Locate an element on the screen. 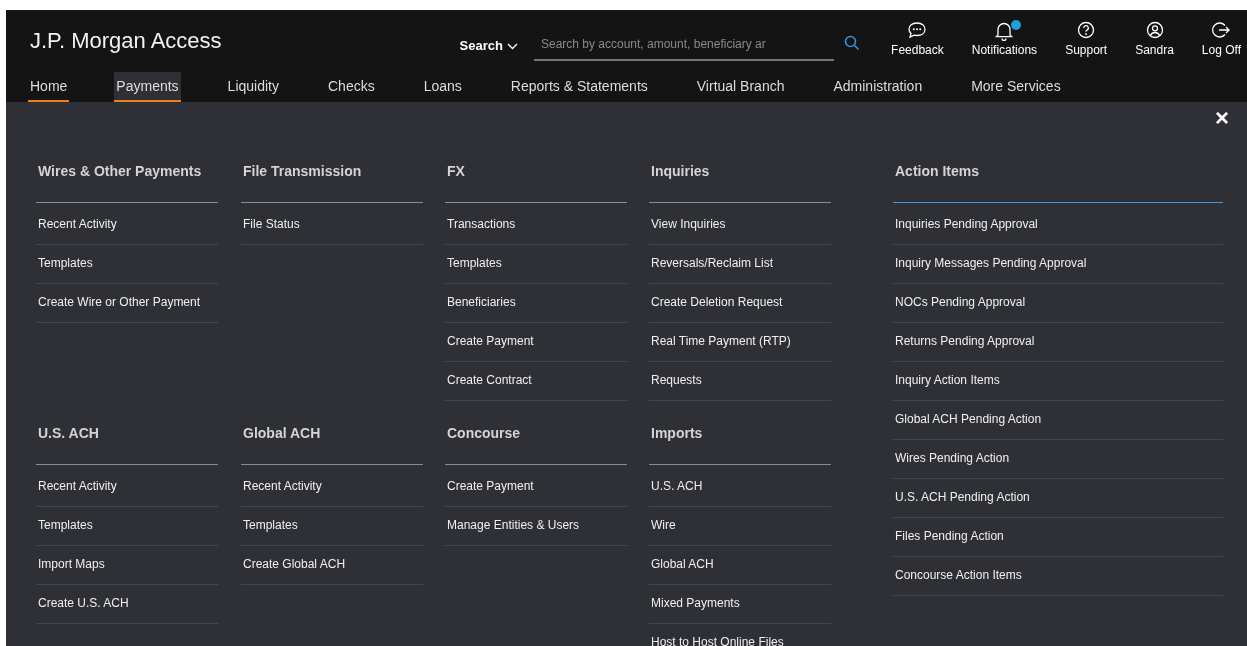  feedback-button: Feedback is located at coordinates (917, 40).